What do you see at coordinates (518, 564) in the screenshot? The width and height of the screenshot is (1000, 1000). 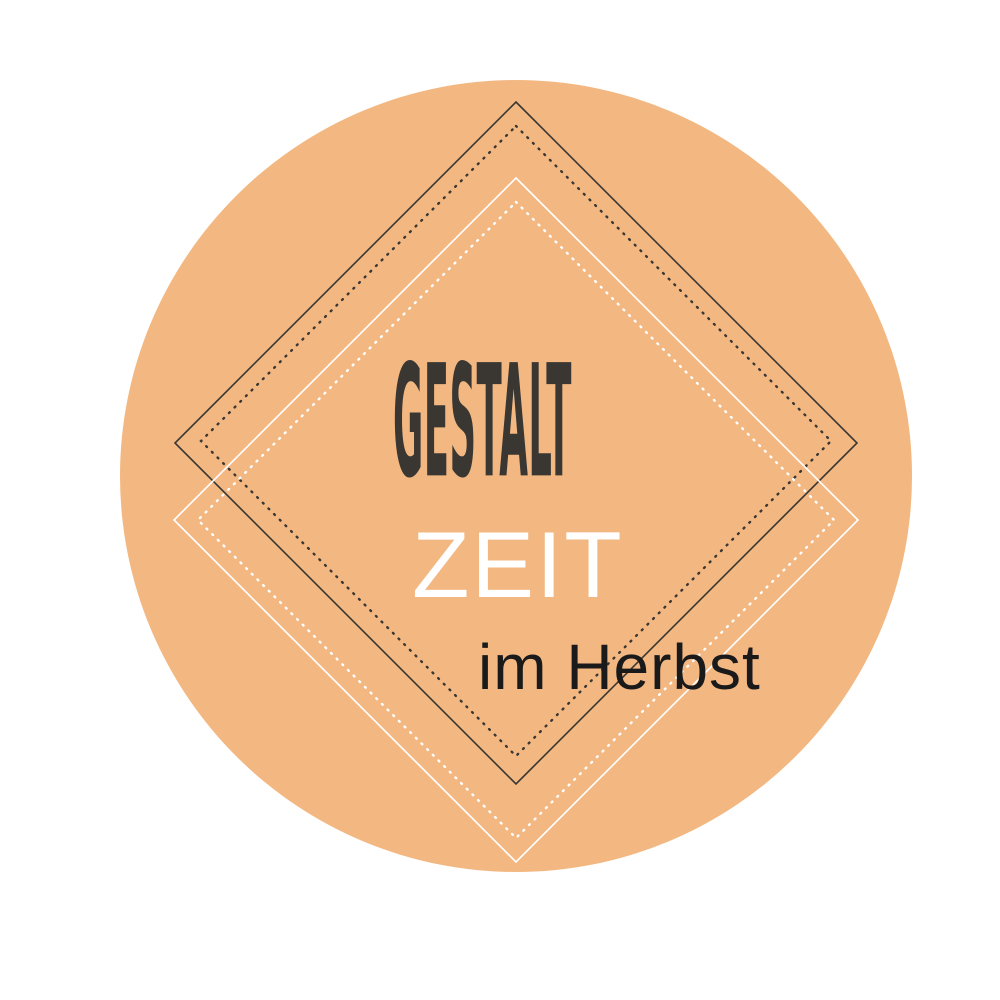 I see `logo-subtitle: ZEIT` at bounding box center [518, 564].